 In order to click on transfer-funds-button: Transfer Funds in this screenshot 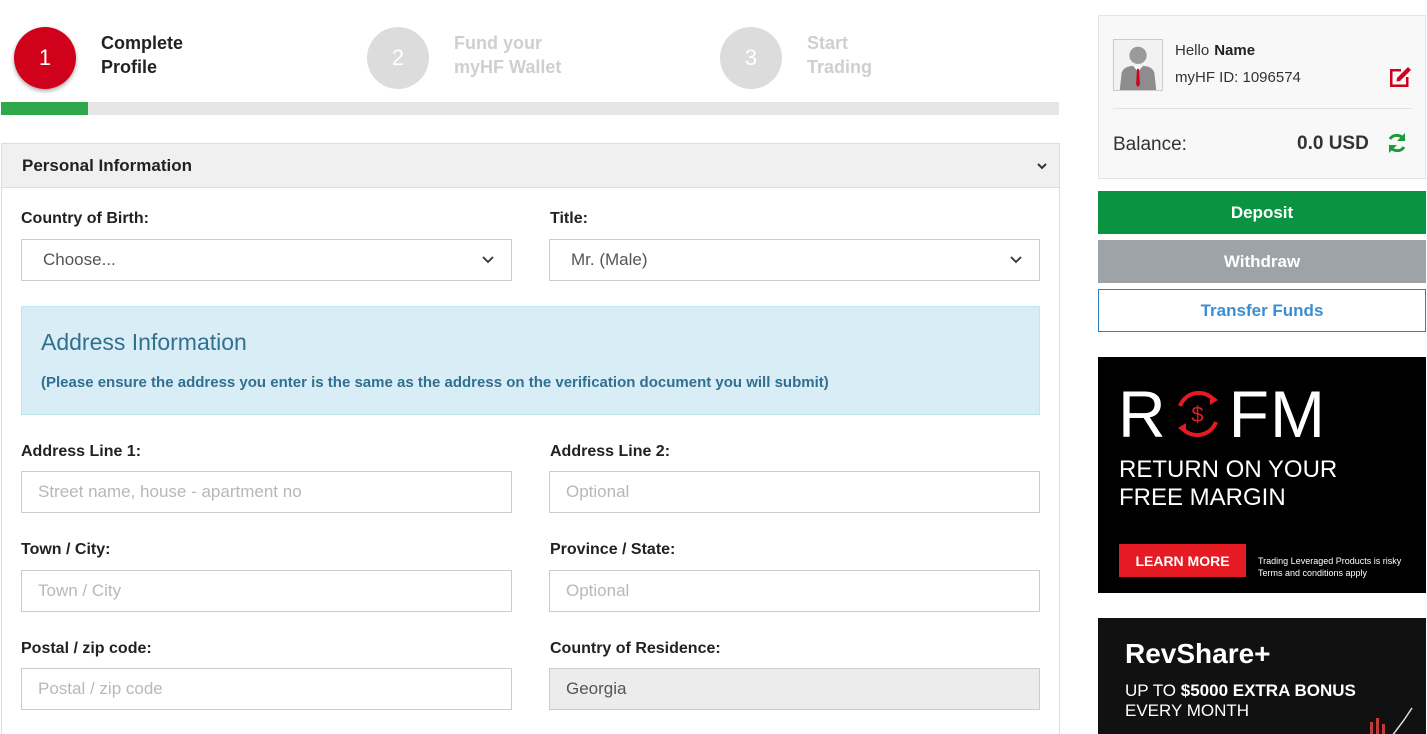, I will do `click(1262, 310)`.